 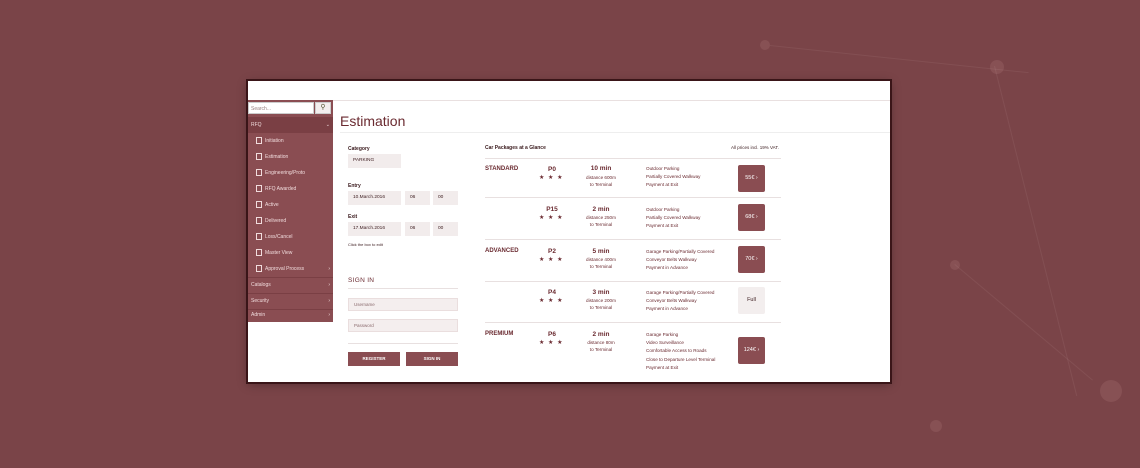 I want to click on sidebar-item-catalogs: Catalogs ›, so click(x=290, y=285).